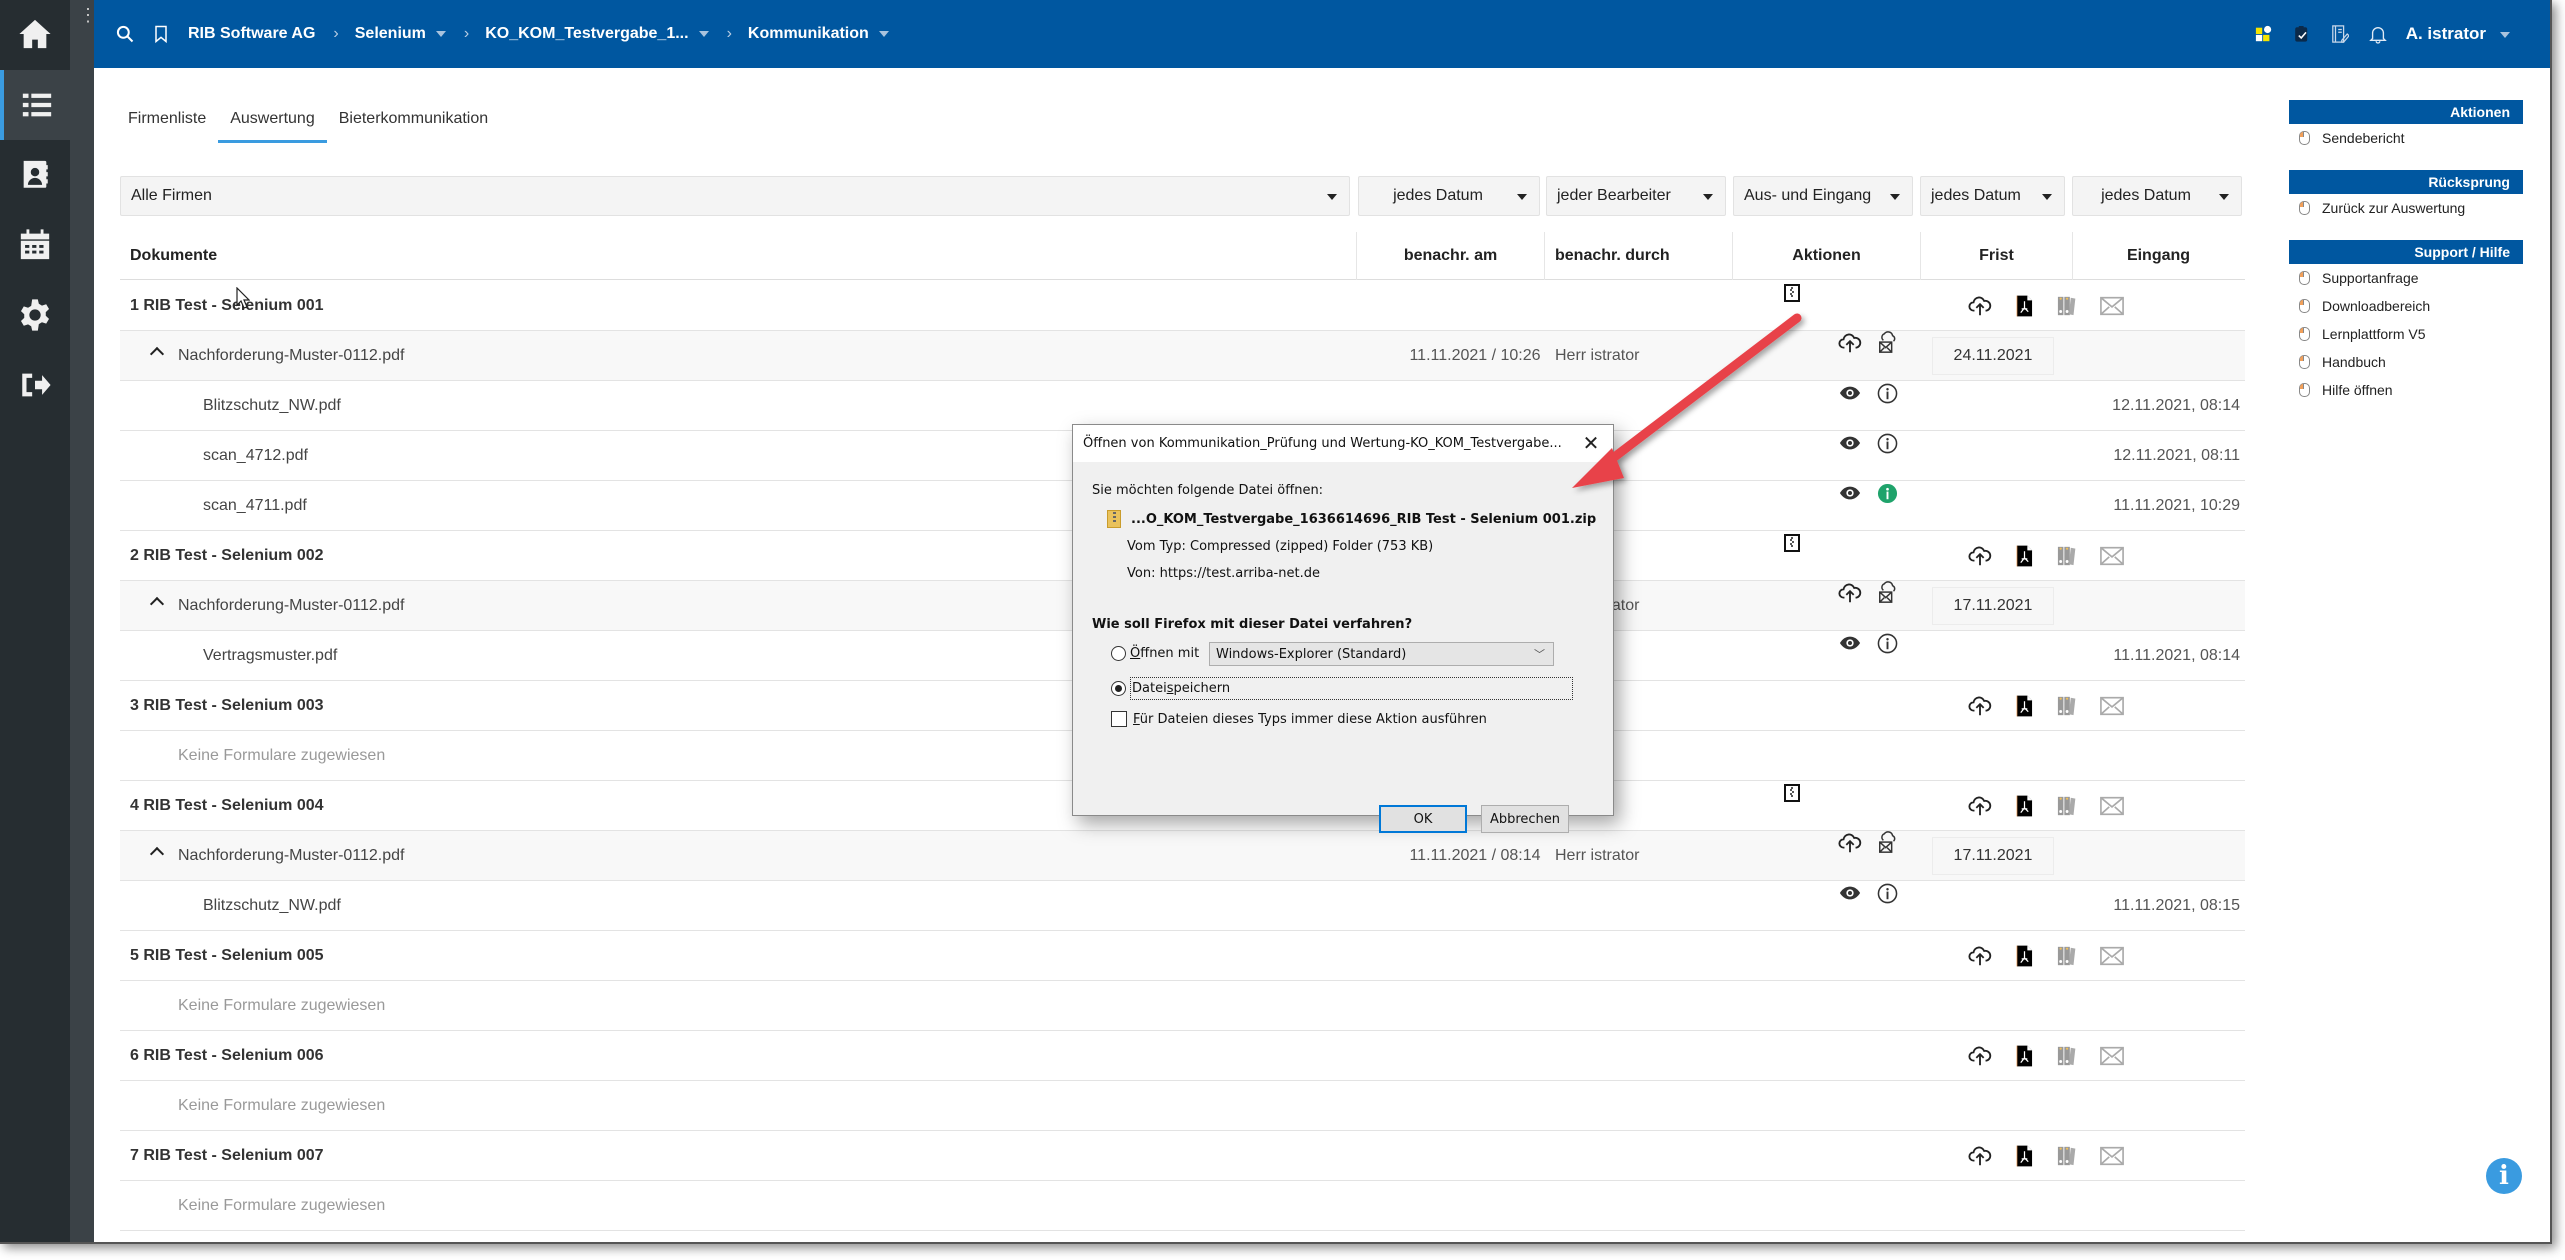  What do you see at coordinates (35, 34) in the screenshot?
I see `nav-home` at bounding box center [35, 34].